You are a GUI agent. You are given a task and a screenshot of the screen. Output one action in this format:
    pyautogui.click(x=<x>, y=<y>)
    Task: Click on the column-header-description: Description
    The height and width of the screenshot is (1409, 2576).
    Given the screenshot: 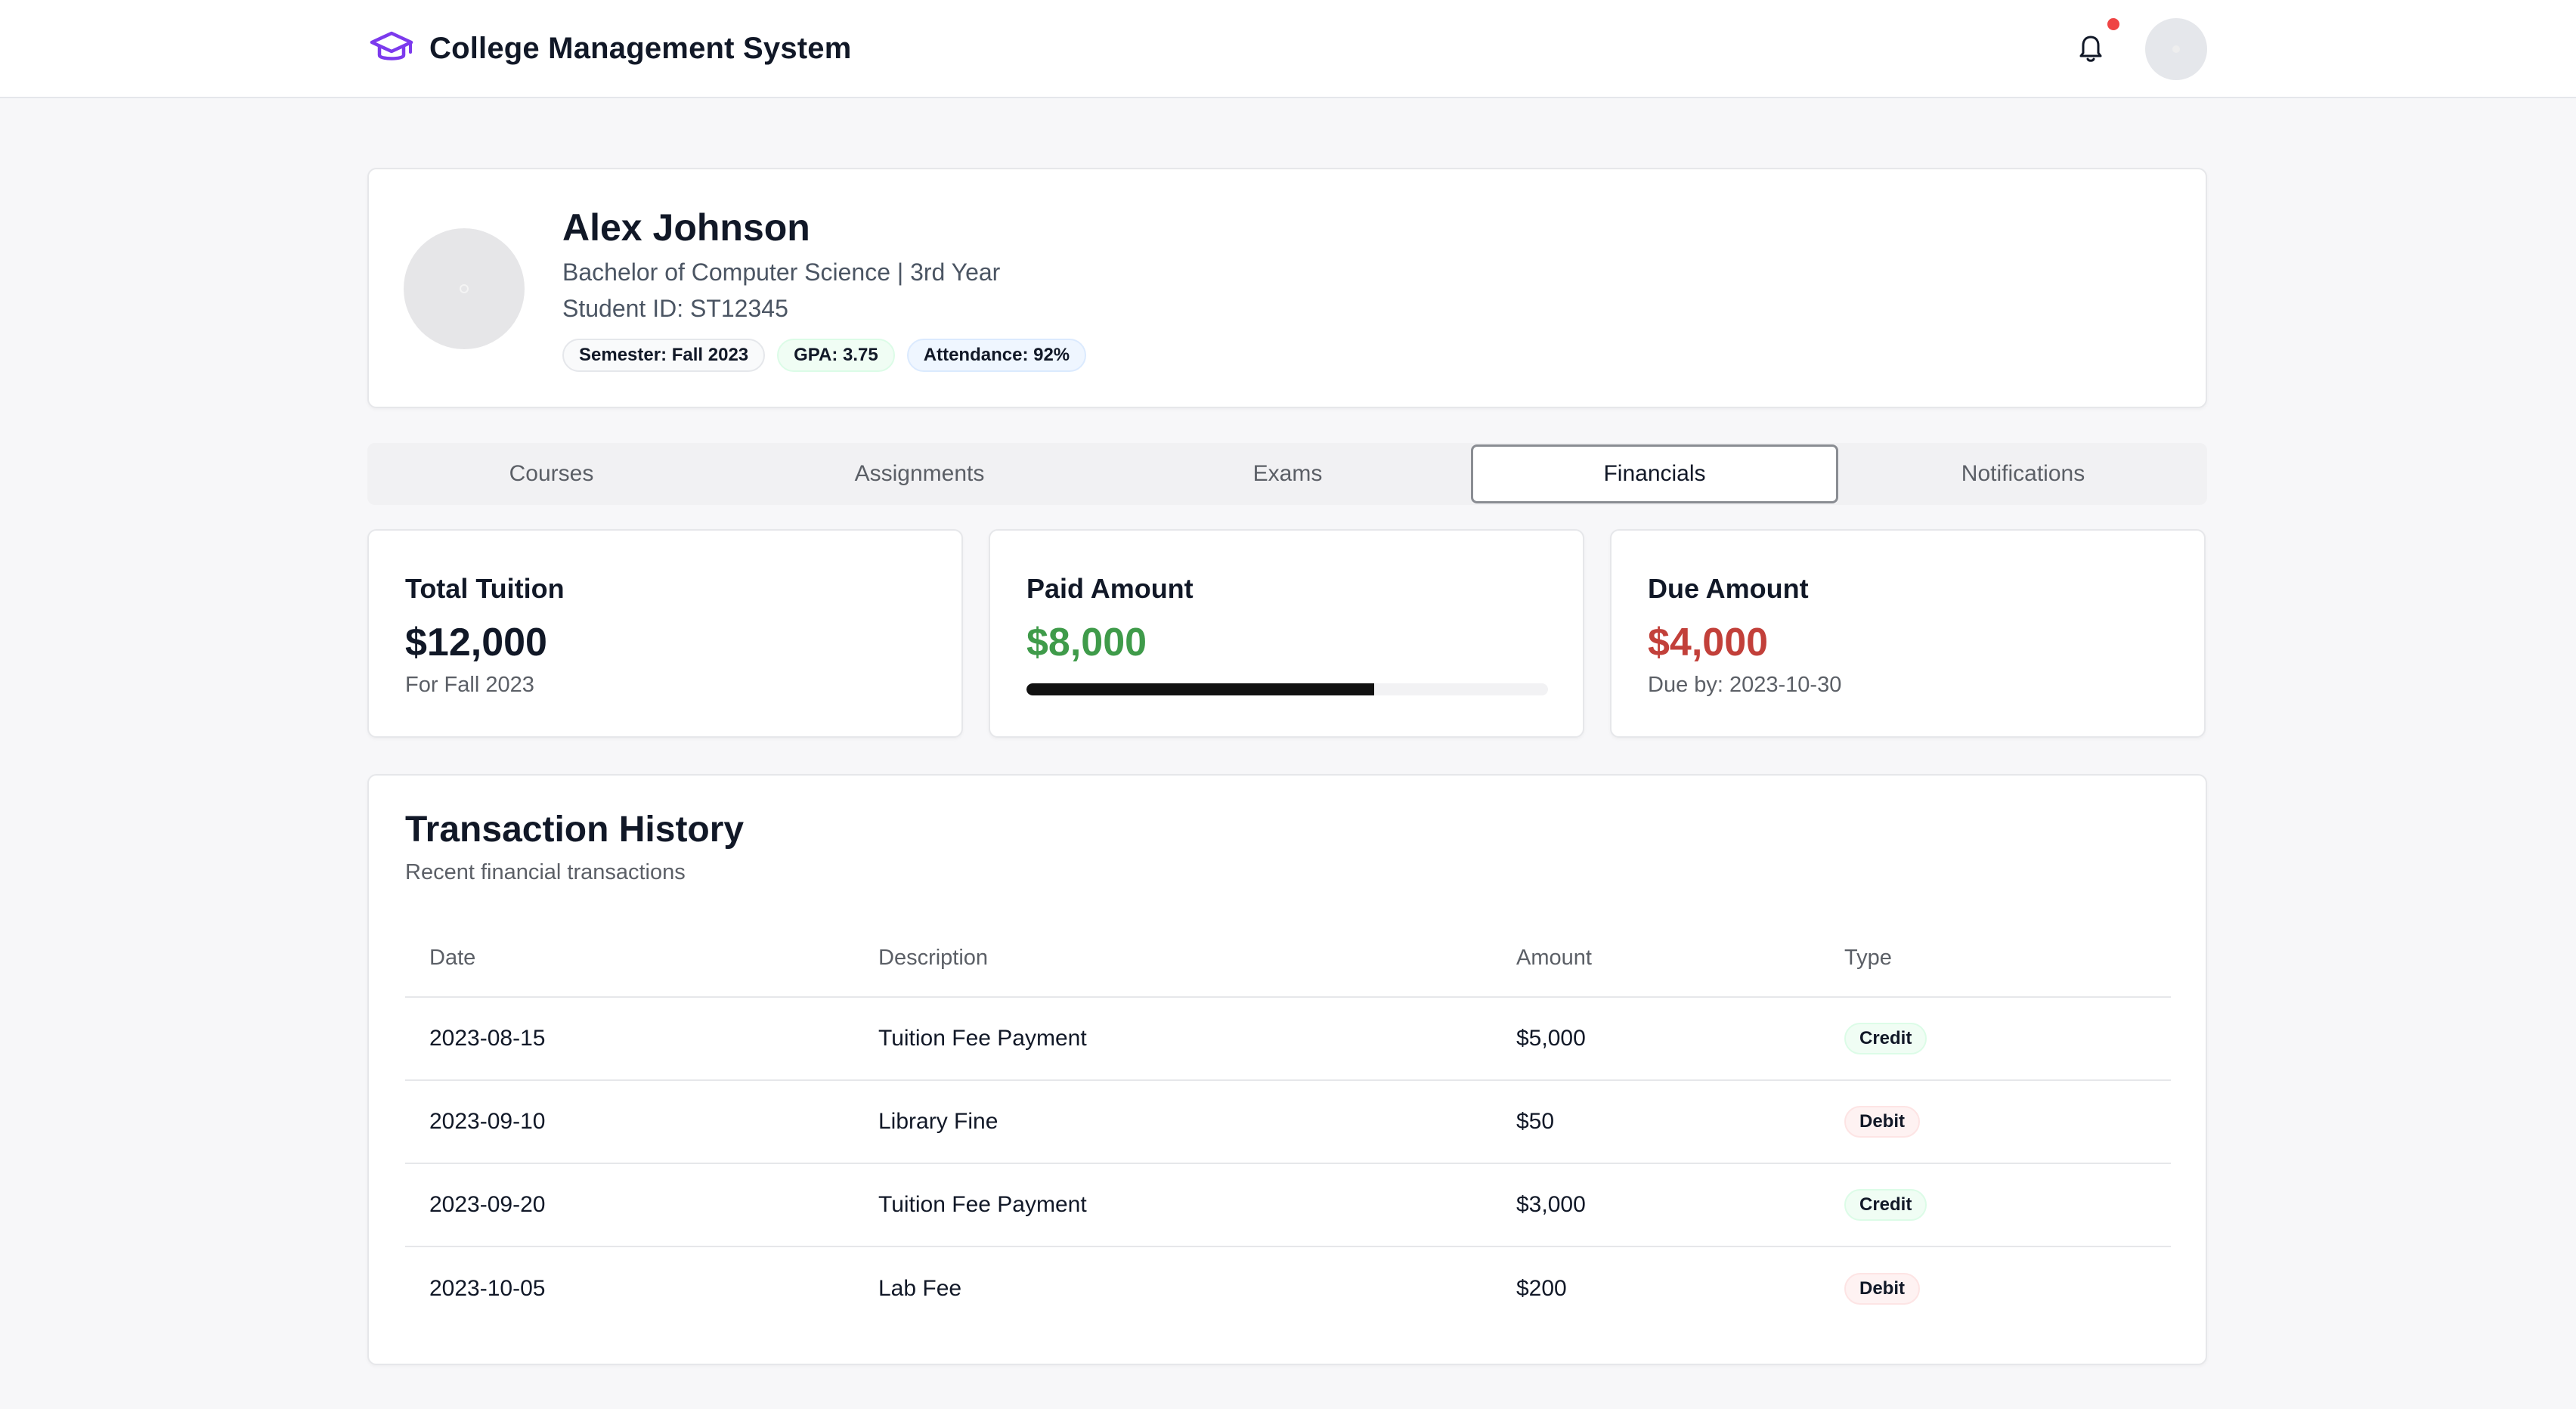 What is the action you would take?
    pyautogui.click(x=933, y=957)
    